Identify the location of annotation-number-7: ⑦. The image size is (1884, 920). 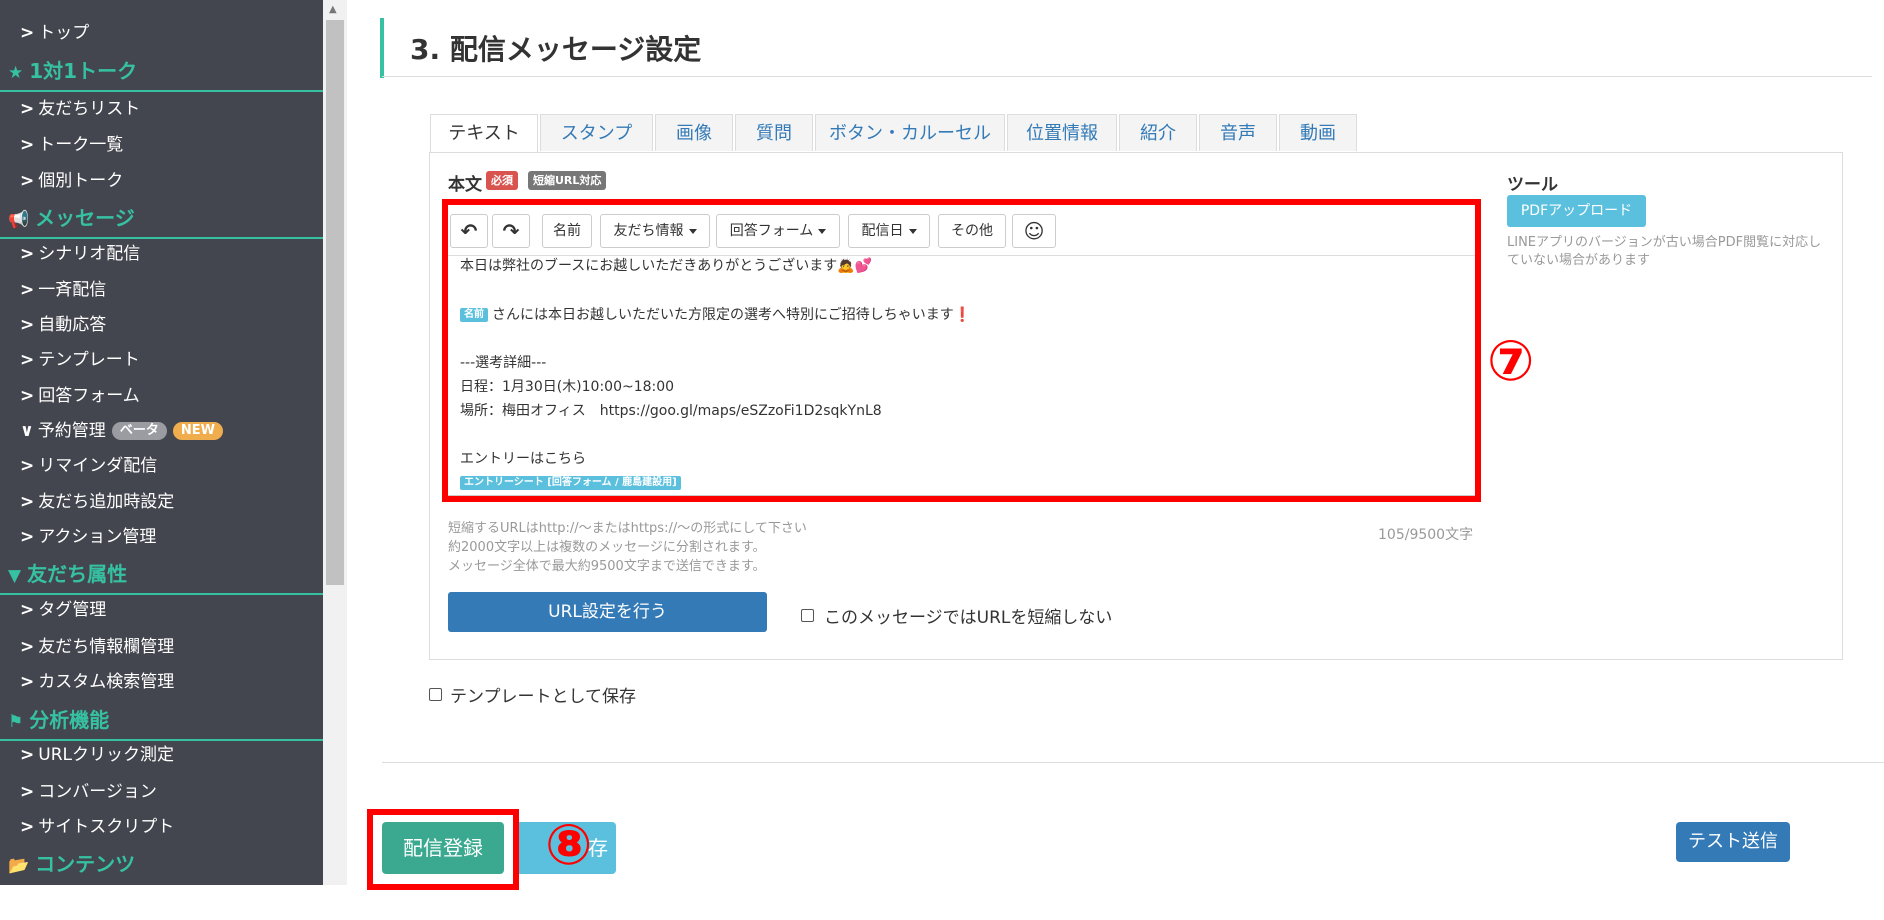
(1511, 361).